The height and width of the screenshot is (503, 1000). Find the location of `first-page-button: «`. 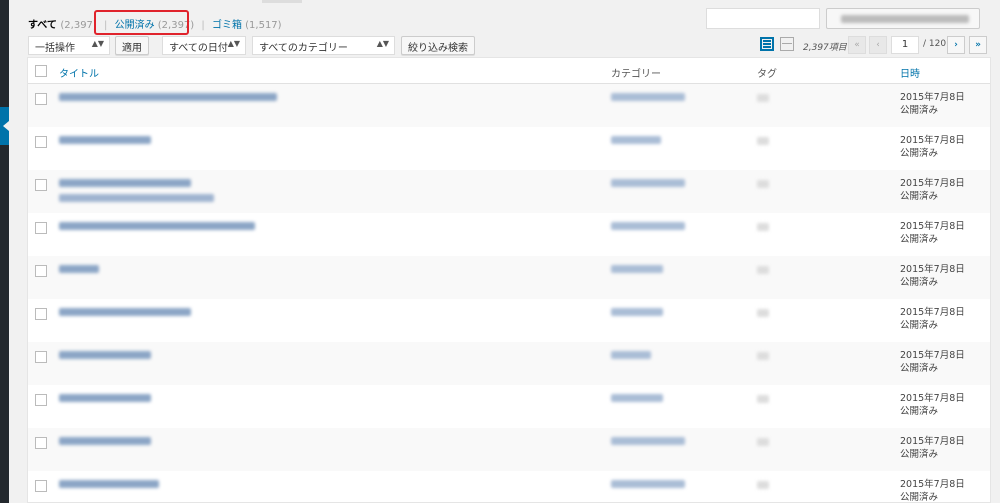

first-page-button: « is located at coordinates (857, 45).